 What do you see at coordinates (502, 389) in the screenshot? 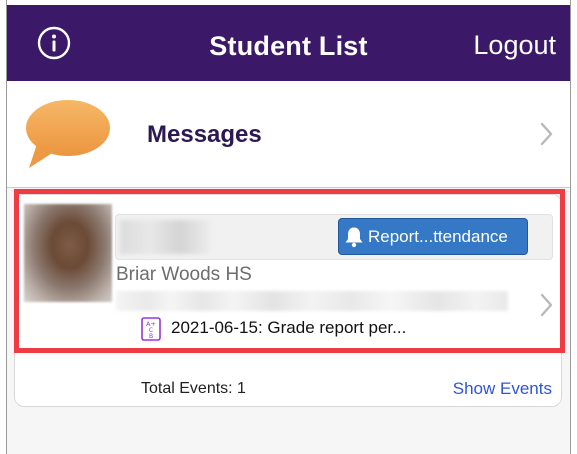
I see `show-events-link: Show Events` at bounding box center [502, 389].